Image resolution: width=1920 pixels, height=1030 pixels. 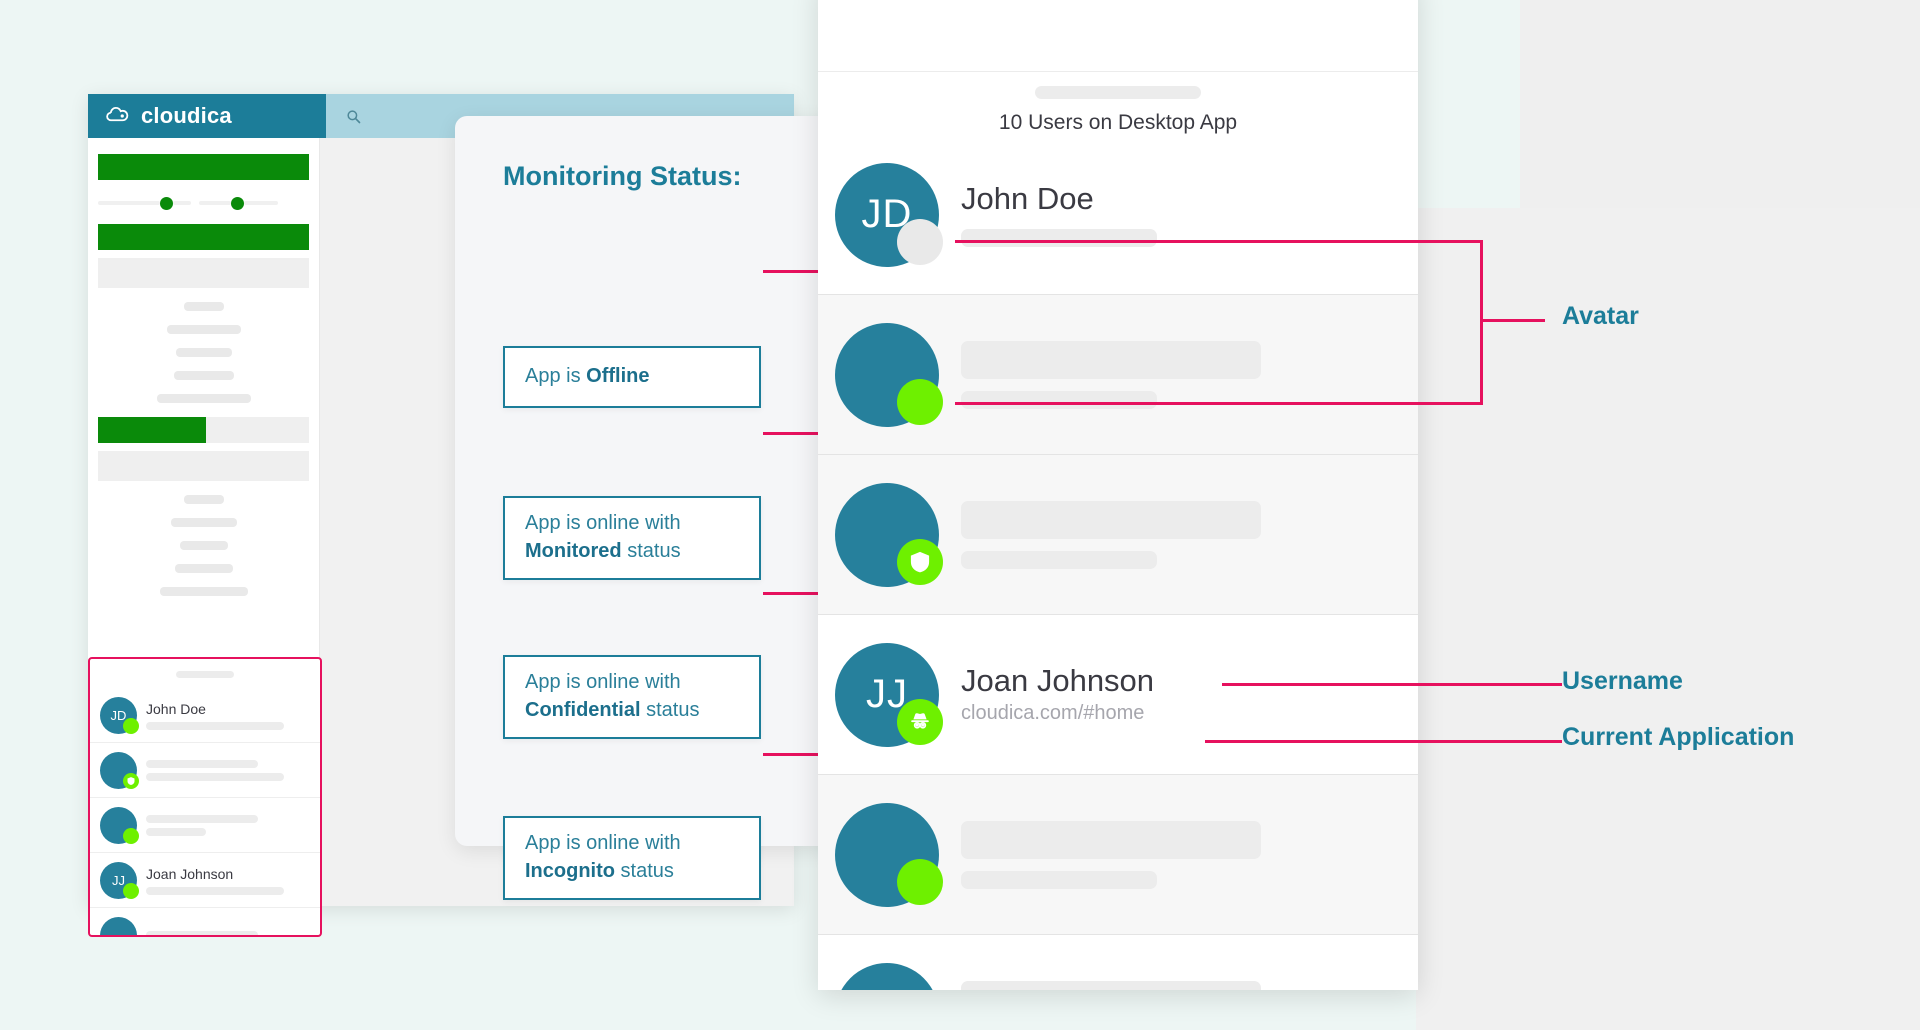 What do you see at coordinates (603, 857) in the screenshot?
I see `status-text-incognito: App is online with Incognito status` at bounding box center [603, 857].